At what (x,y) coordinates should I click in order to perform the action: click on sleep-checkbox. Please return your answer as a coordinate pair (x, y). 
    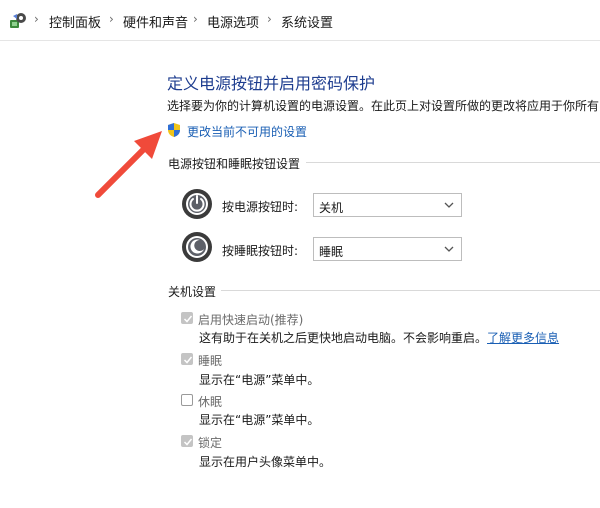
    Looking at the image, I should click on (187, 359).